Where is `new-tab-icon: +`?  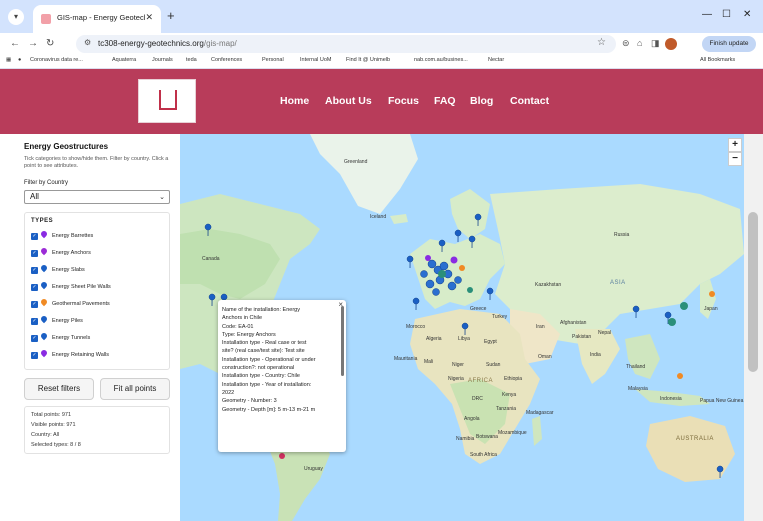 new-tab-icon: + is located at coordinates (171, 16).